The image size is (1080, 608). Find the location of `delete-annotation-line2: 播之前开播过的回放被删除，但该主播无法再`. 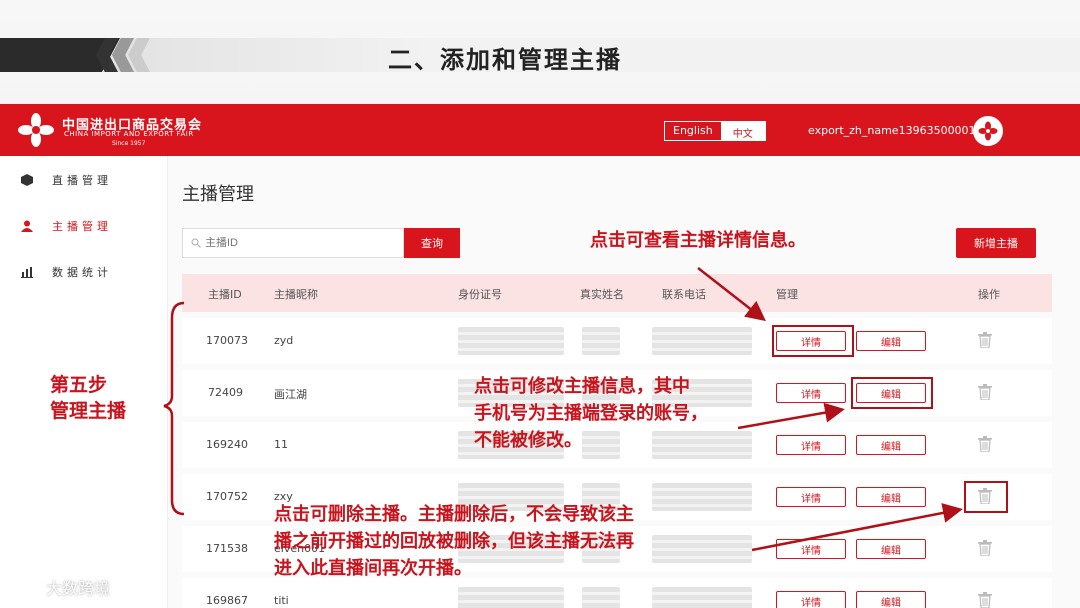

delete-annotation-line2: 播之前开播过的回放被删除，但该主播无法再 is located at coordinates (454, 541).